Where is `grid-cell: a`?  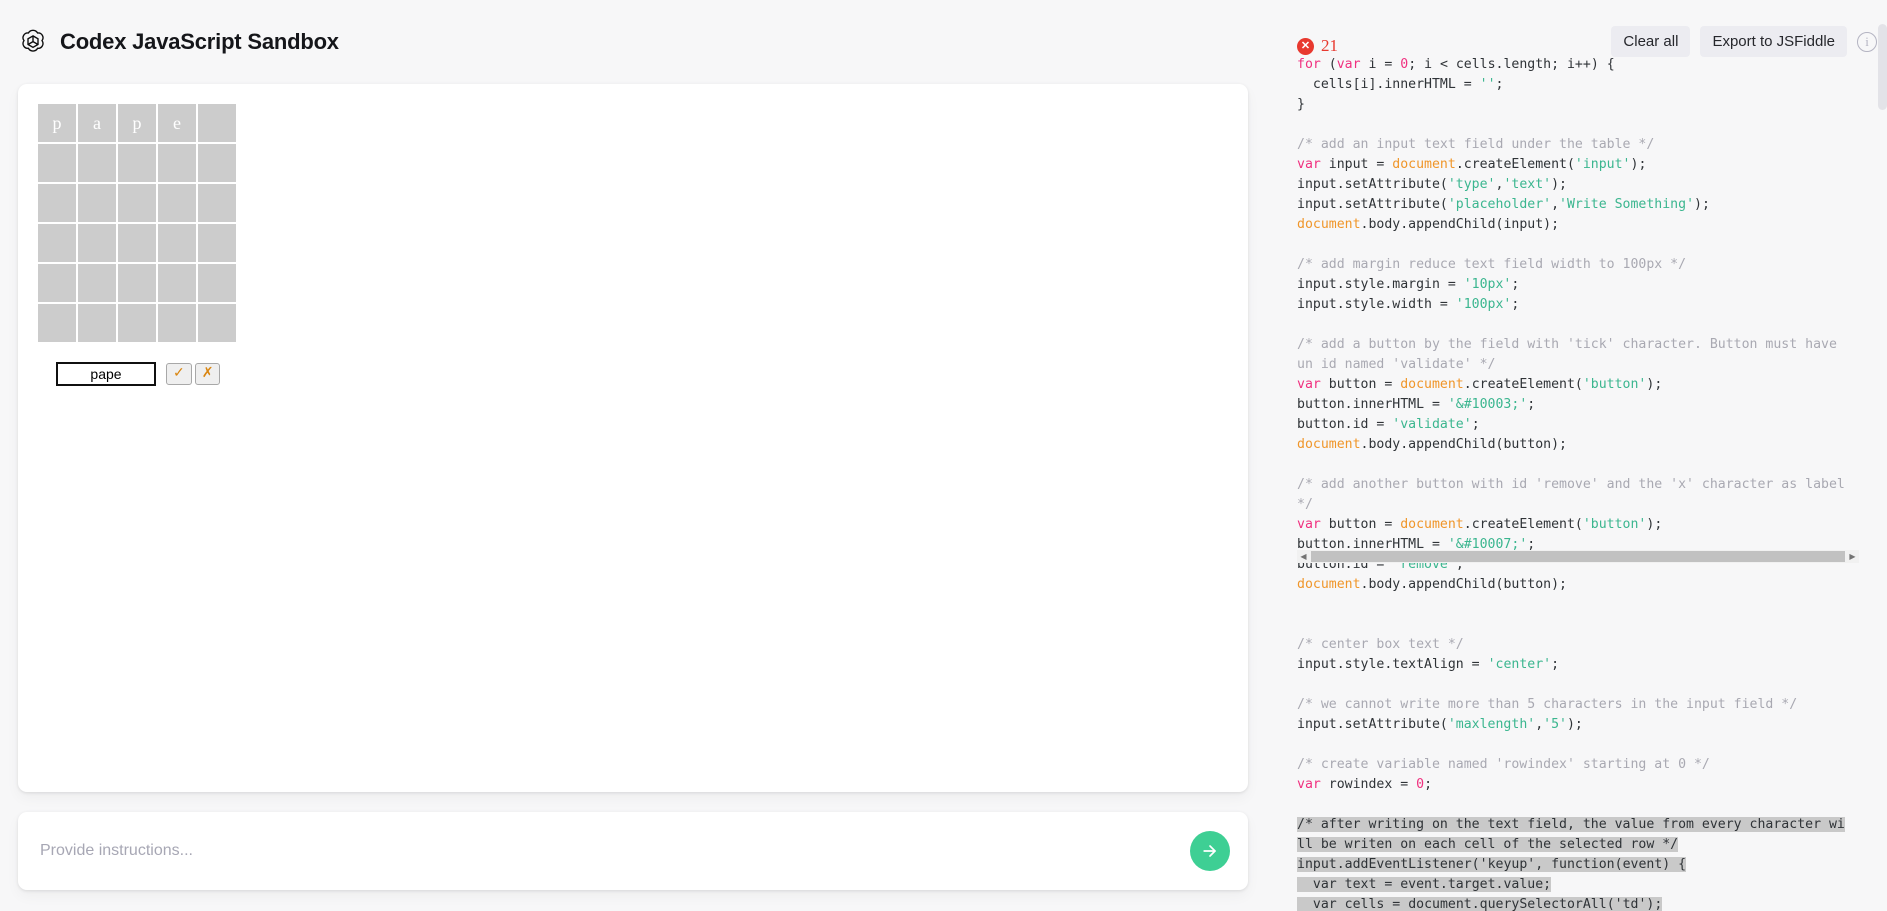
grid-cell: a is located at coordinates (97, 123).